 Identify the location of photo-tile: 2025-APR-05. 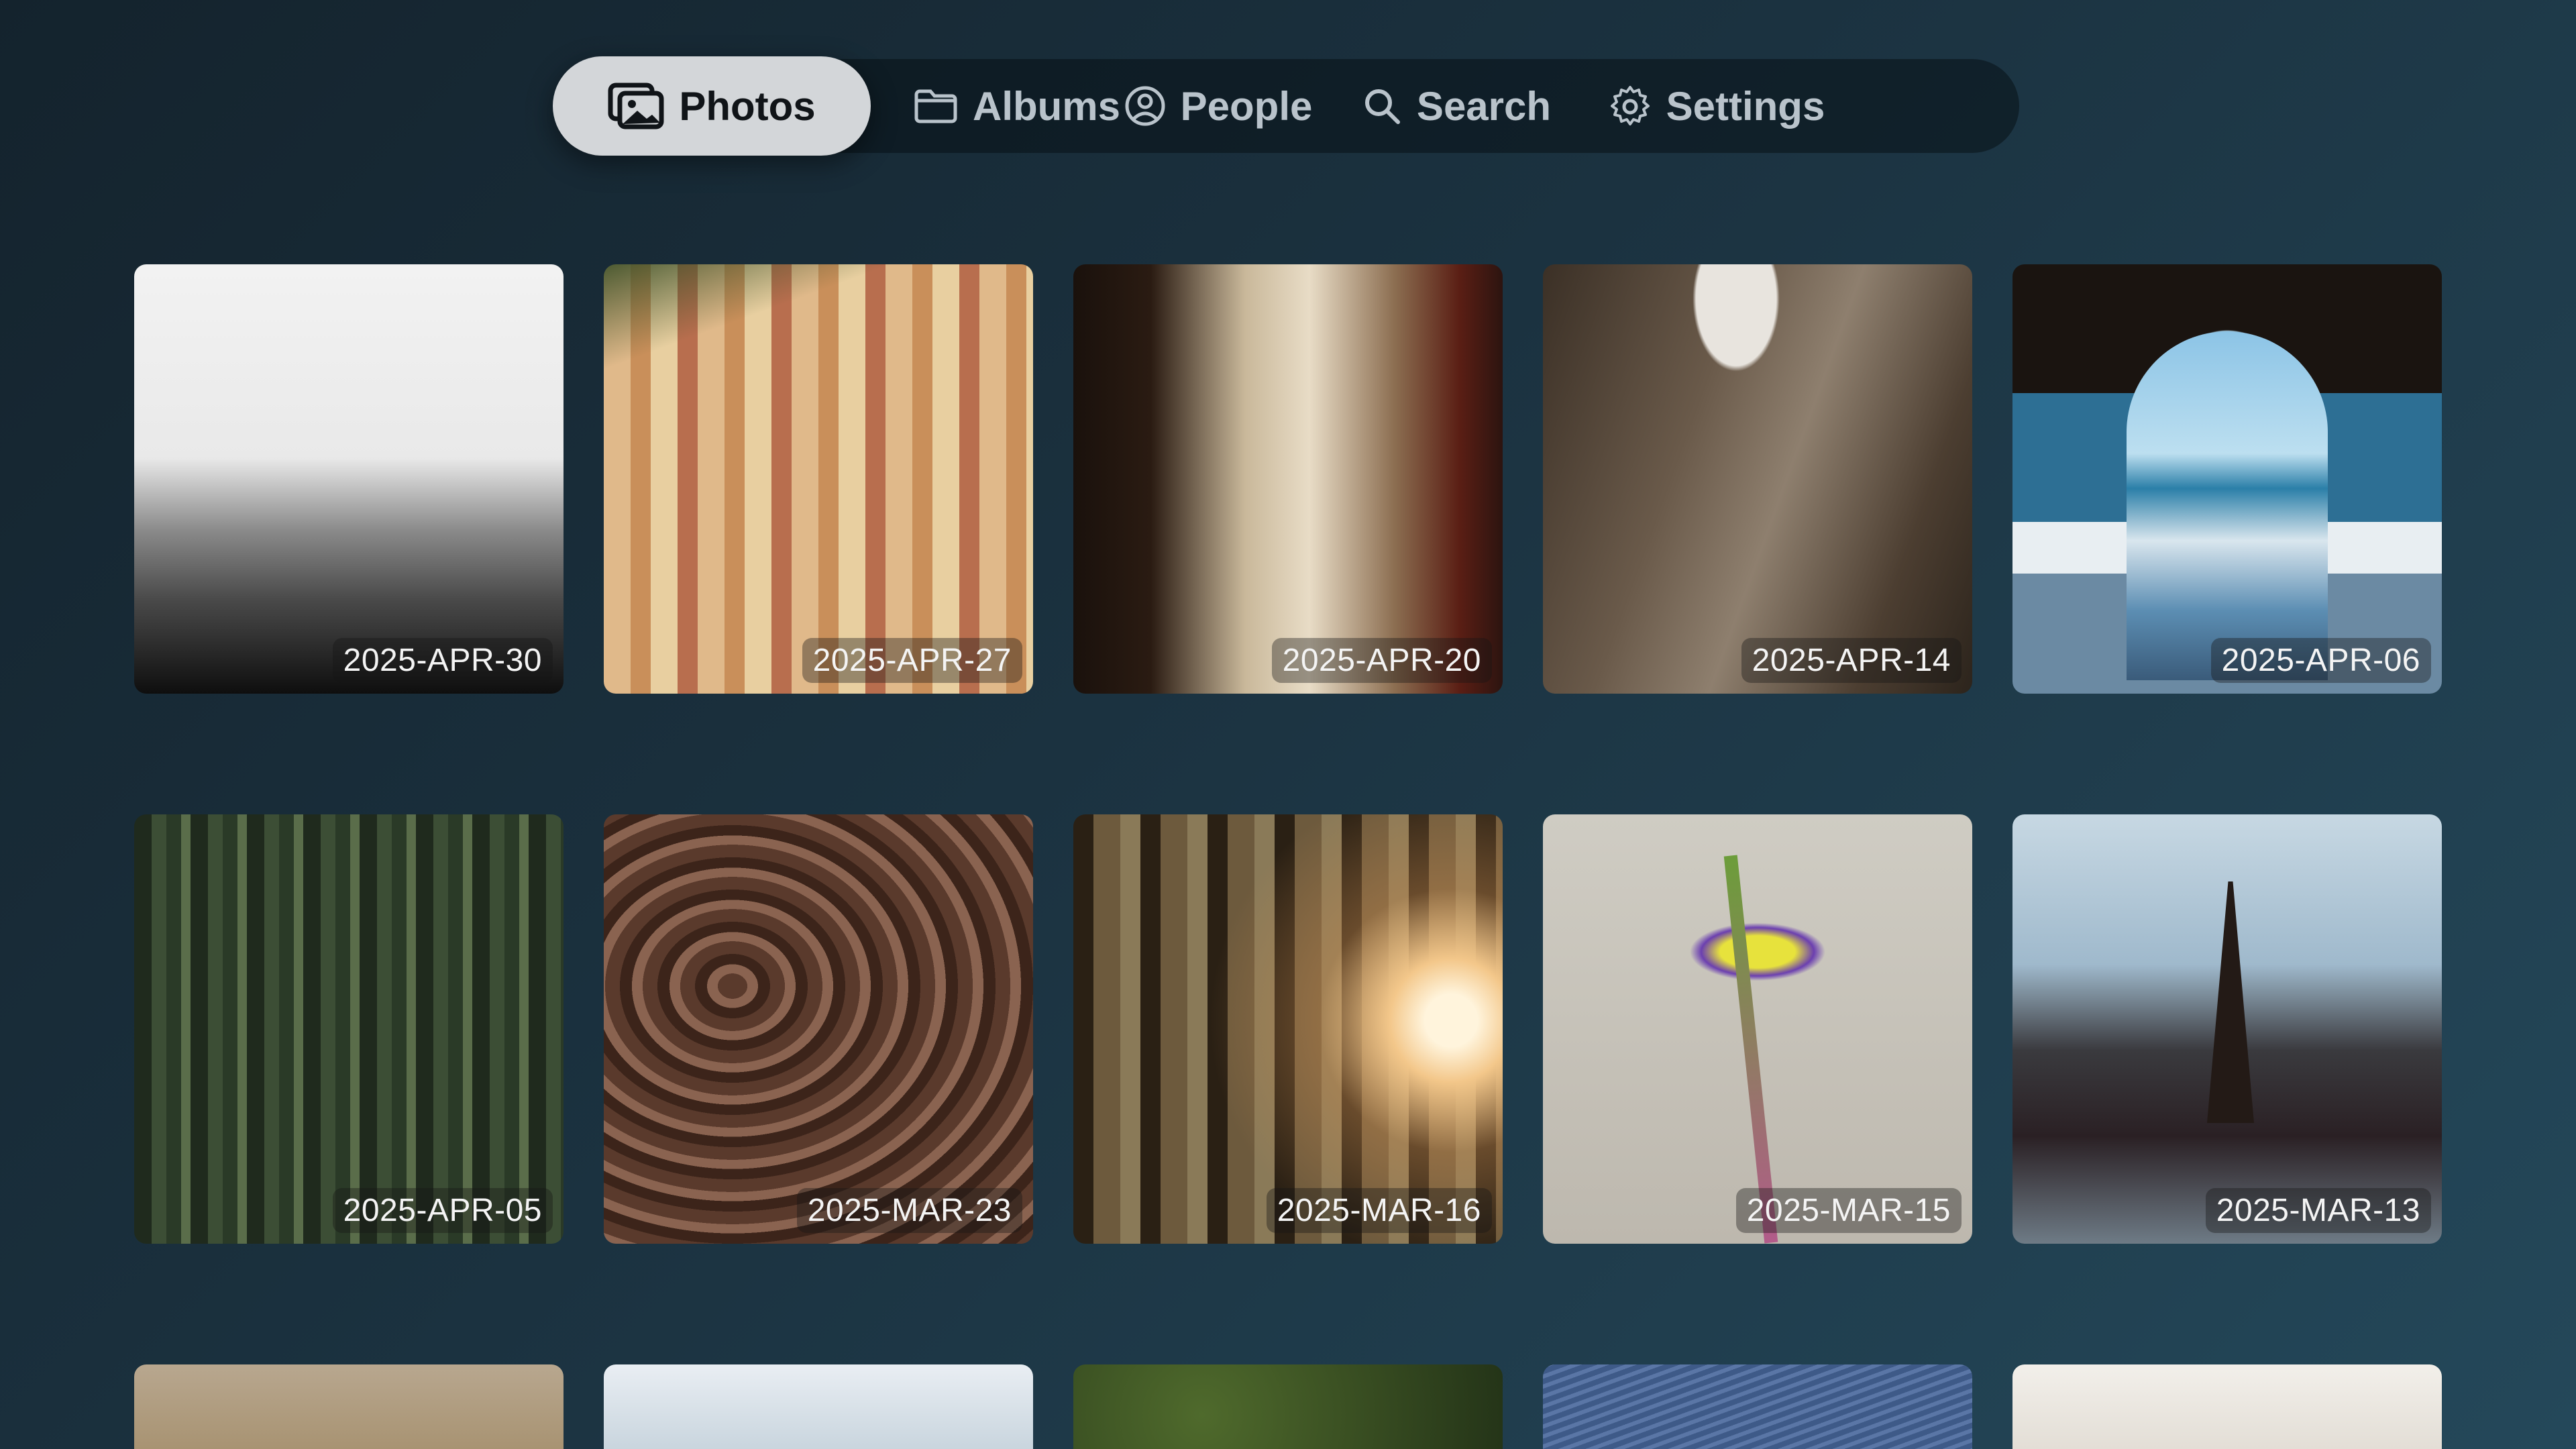
(349, 1029).